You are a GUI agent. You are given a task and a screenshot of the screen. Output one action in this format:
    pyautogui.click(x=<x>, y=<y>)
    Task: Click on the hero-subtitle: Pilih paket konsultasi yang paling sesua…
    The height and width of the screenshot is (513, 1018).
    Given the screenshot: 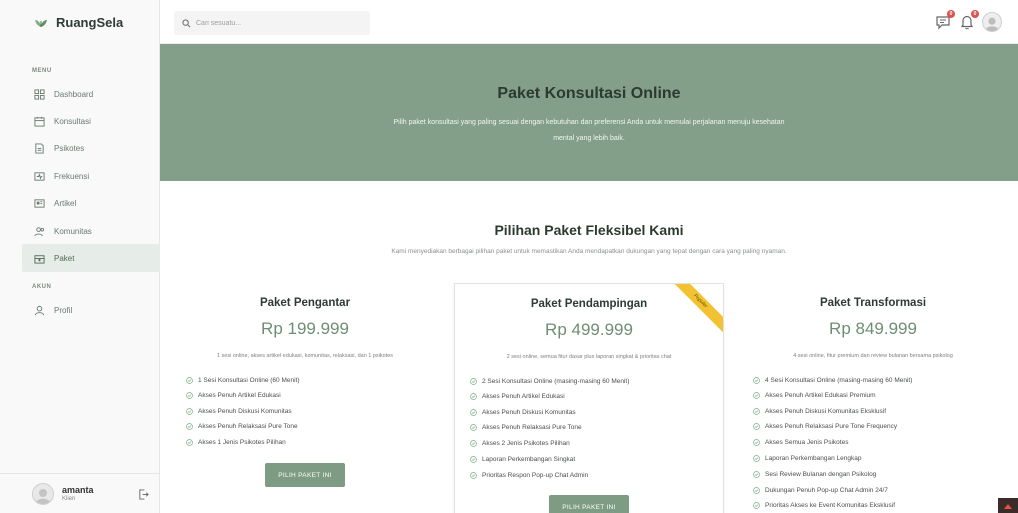 What is the action you would take?
    pyautogui.click(x=589, y=130)
    